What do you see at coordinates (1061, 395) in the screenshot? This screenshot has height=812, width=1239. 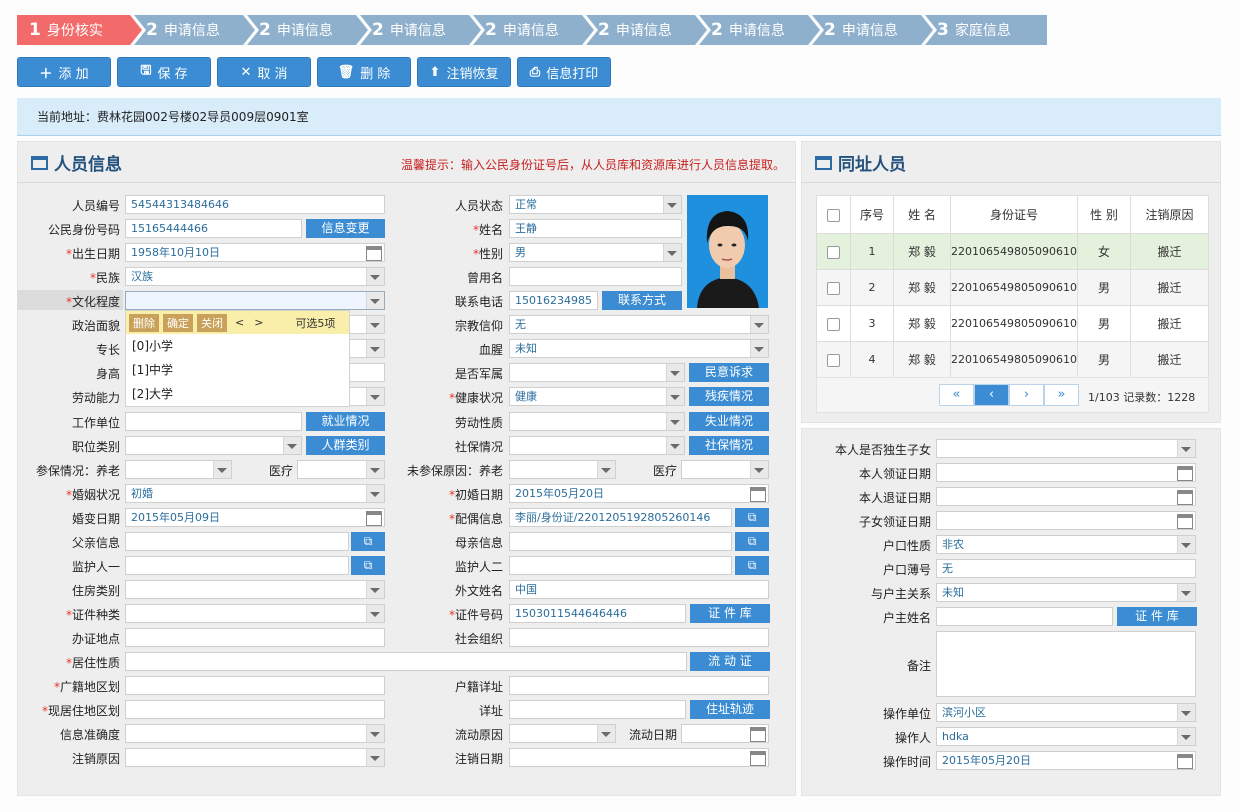 I see `last-page-button: »` at bounding box center [1061, 395].